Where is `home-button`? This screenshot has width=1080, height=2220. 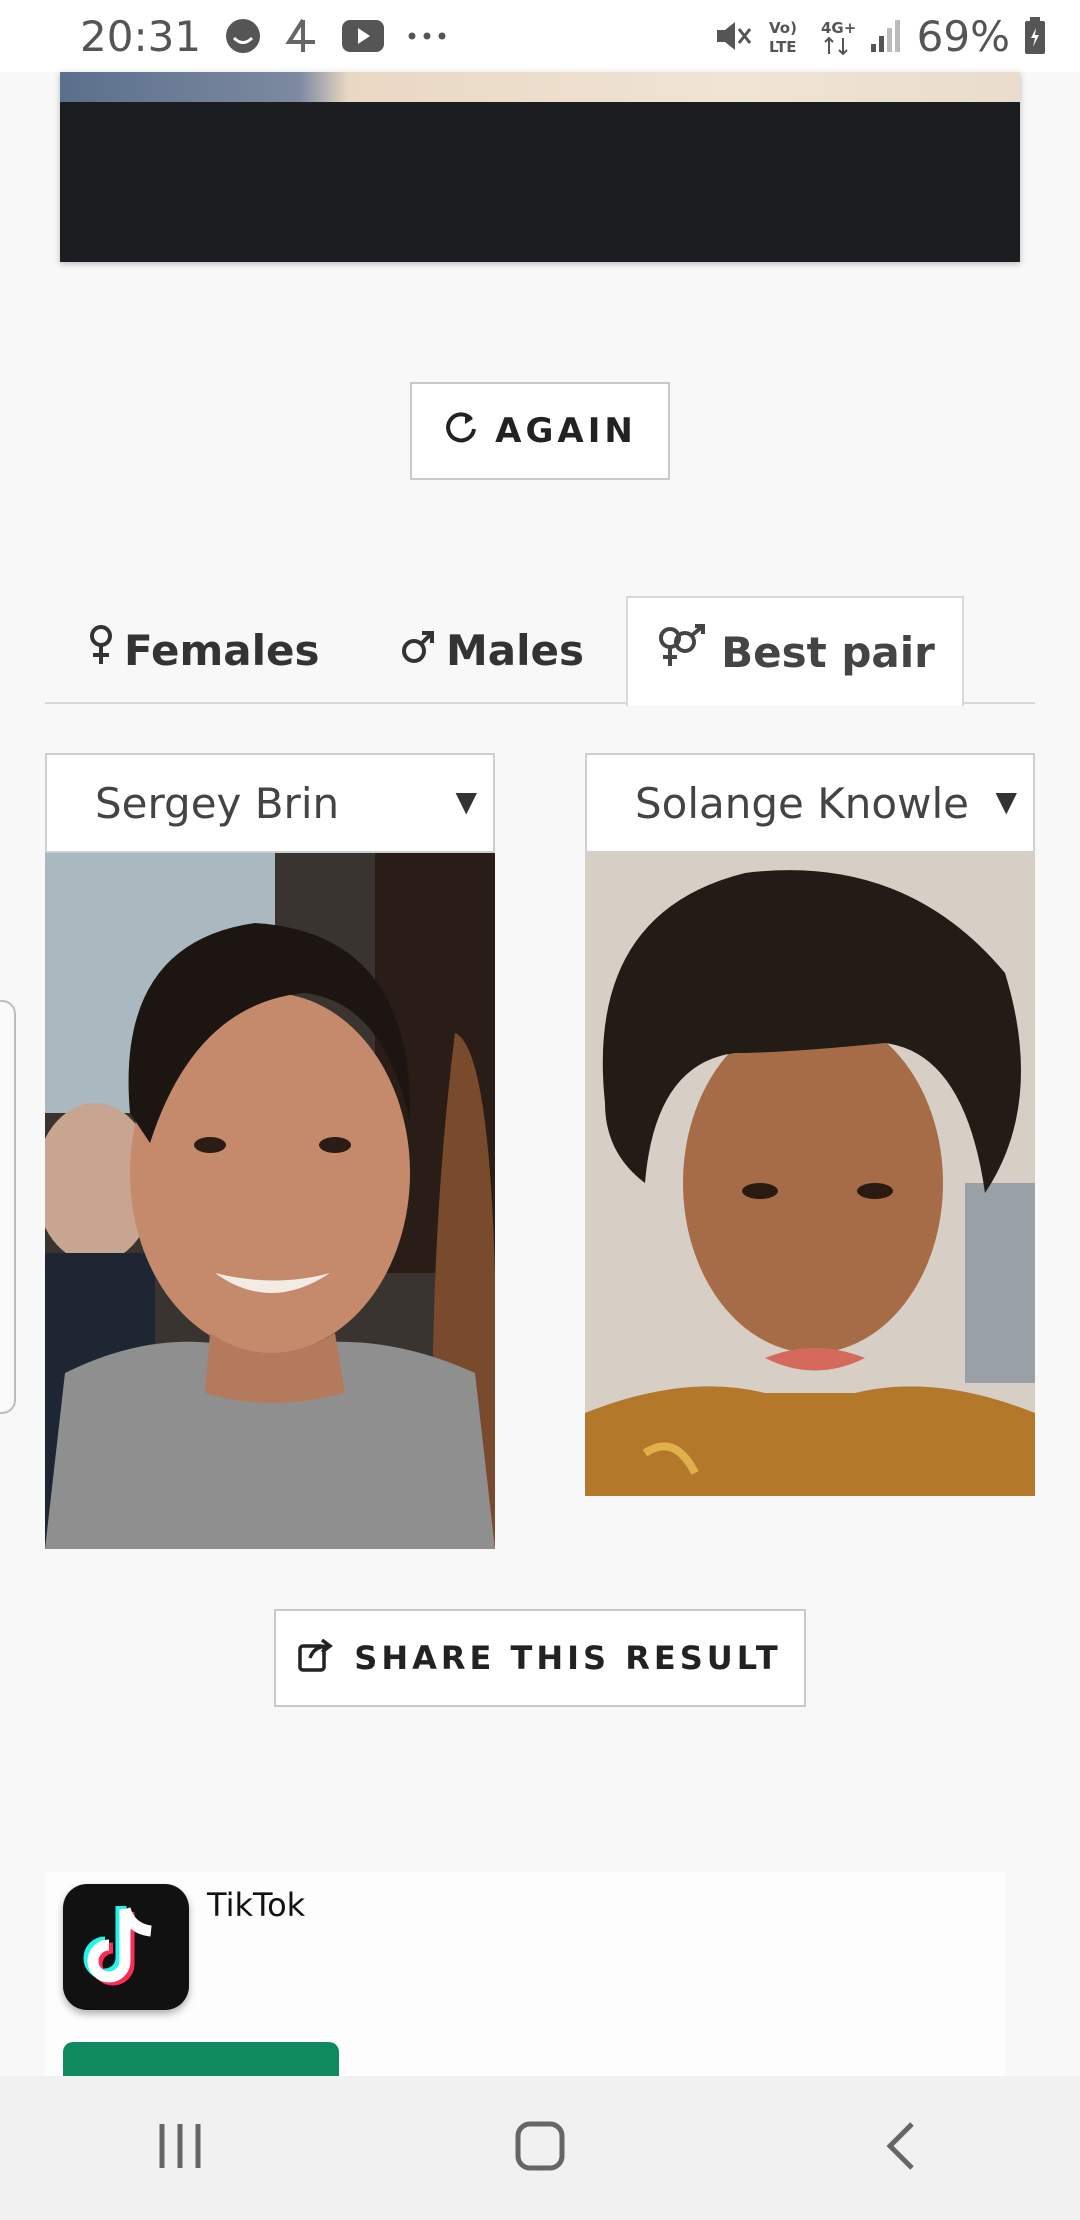
home-button is located at coordinates (540, 2148).